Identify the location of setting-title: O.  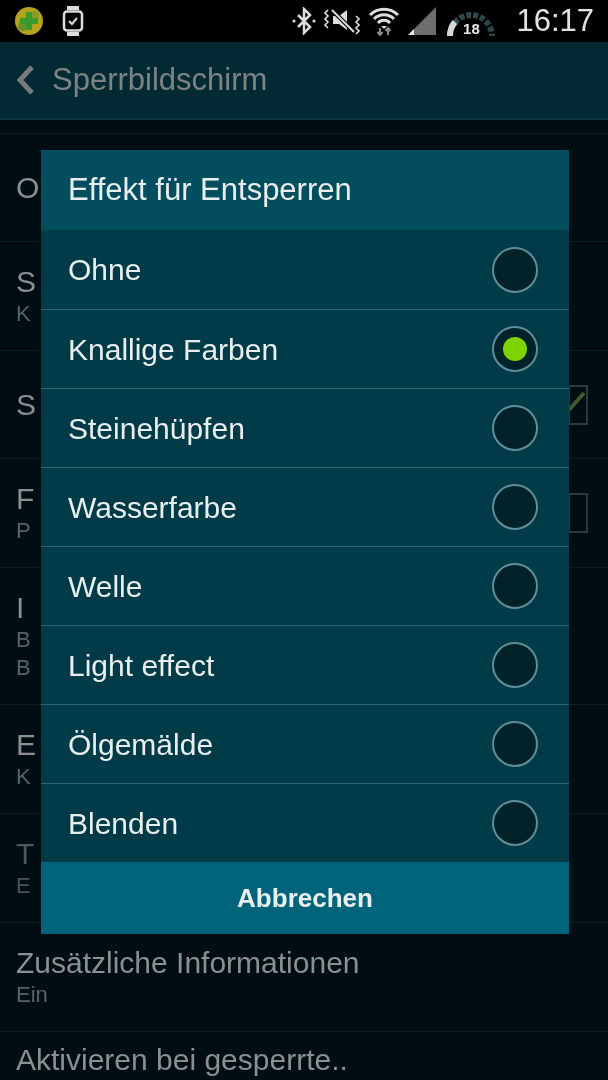
(28, 187).